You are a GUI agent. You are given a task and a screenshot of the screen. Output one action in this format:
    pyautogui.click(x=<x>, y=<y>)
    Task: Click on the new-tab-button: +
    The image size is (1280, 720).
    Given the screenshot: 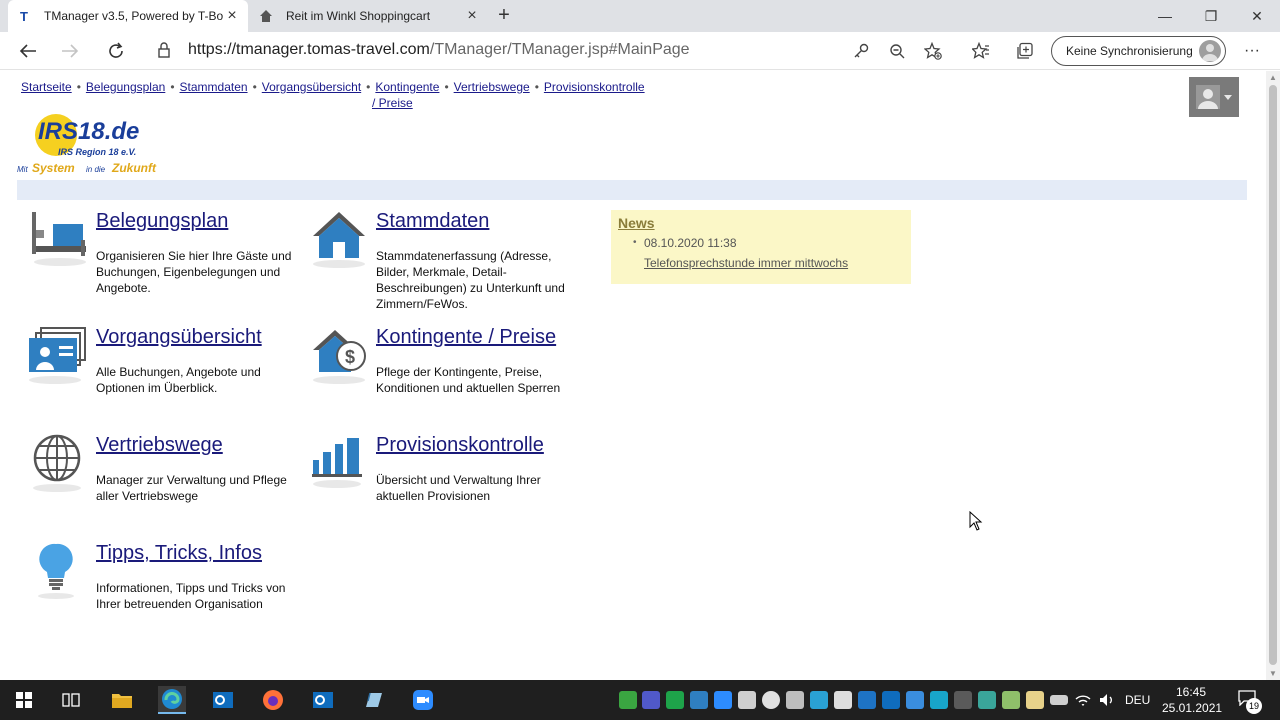 What is the action you would take?
    pyautogui.click(x=504, y=15)
    